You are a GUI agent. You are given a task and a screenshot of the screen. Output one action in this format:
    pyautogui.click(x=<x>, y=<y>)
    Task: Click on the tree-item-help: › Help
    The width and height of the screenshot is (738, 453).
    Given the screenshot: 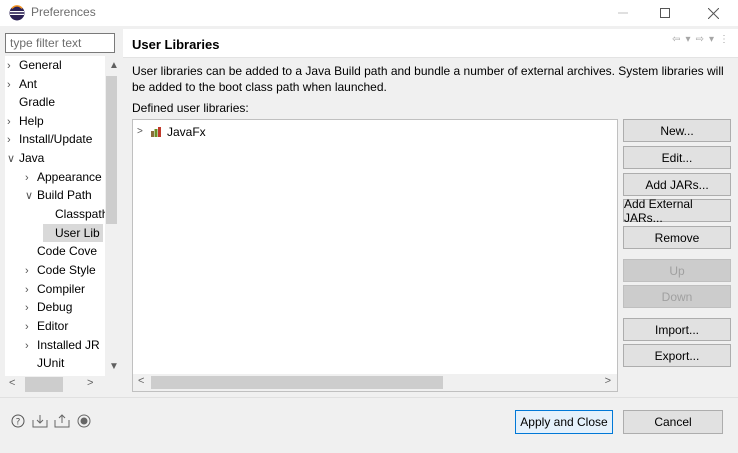 What is the action you would take?
    pyautogui.click(x=25, y=121)
    